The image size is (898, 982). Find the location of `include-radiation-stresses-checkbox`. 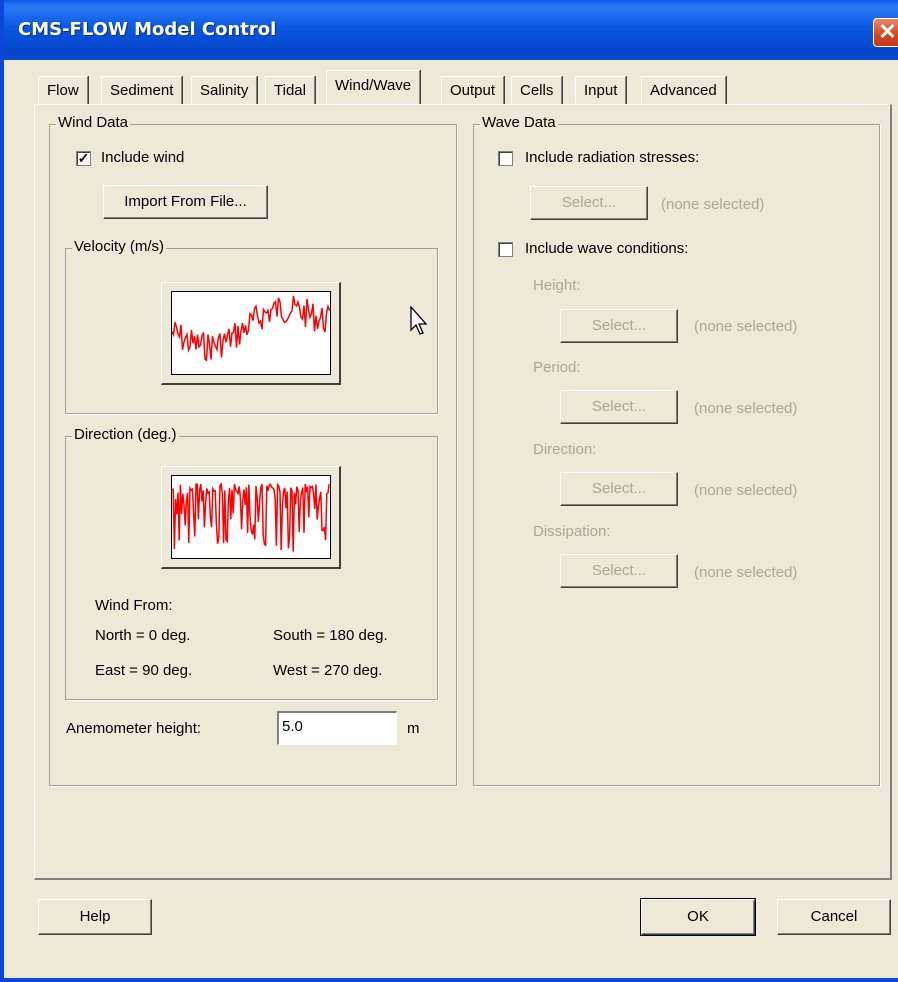

include-radiation-stresses-checkbox is located at coordinates (505, 158).